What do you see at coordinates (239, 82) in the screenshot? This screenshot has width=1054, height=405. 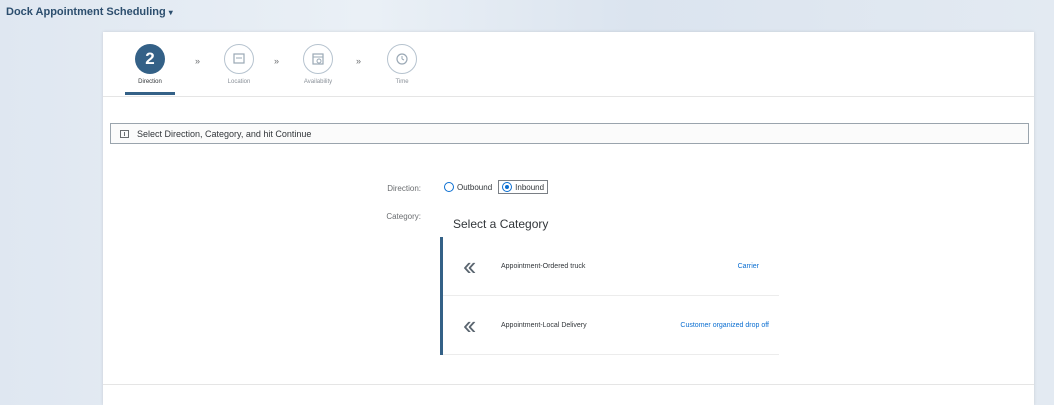 I see `step-label: Location` at bounding box center [239, 82].